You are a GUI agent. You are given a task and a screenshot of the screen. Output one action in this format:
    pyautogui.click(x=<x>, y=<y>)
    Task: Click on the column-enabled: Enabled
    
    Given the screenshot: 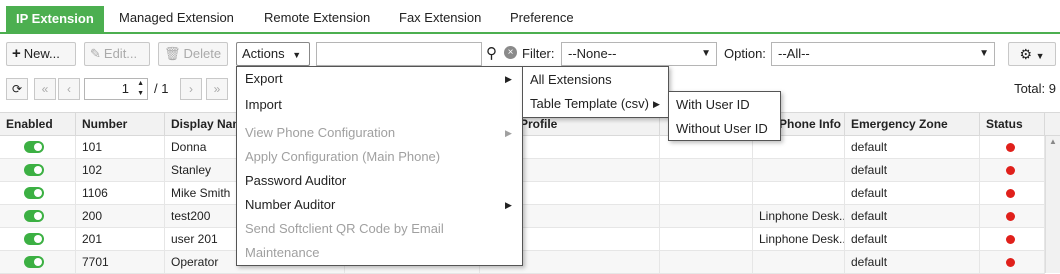 What is the action you would take?
    pyautogui.click(x=38, y=125)
    